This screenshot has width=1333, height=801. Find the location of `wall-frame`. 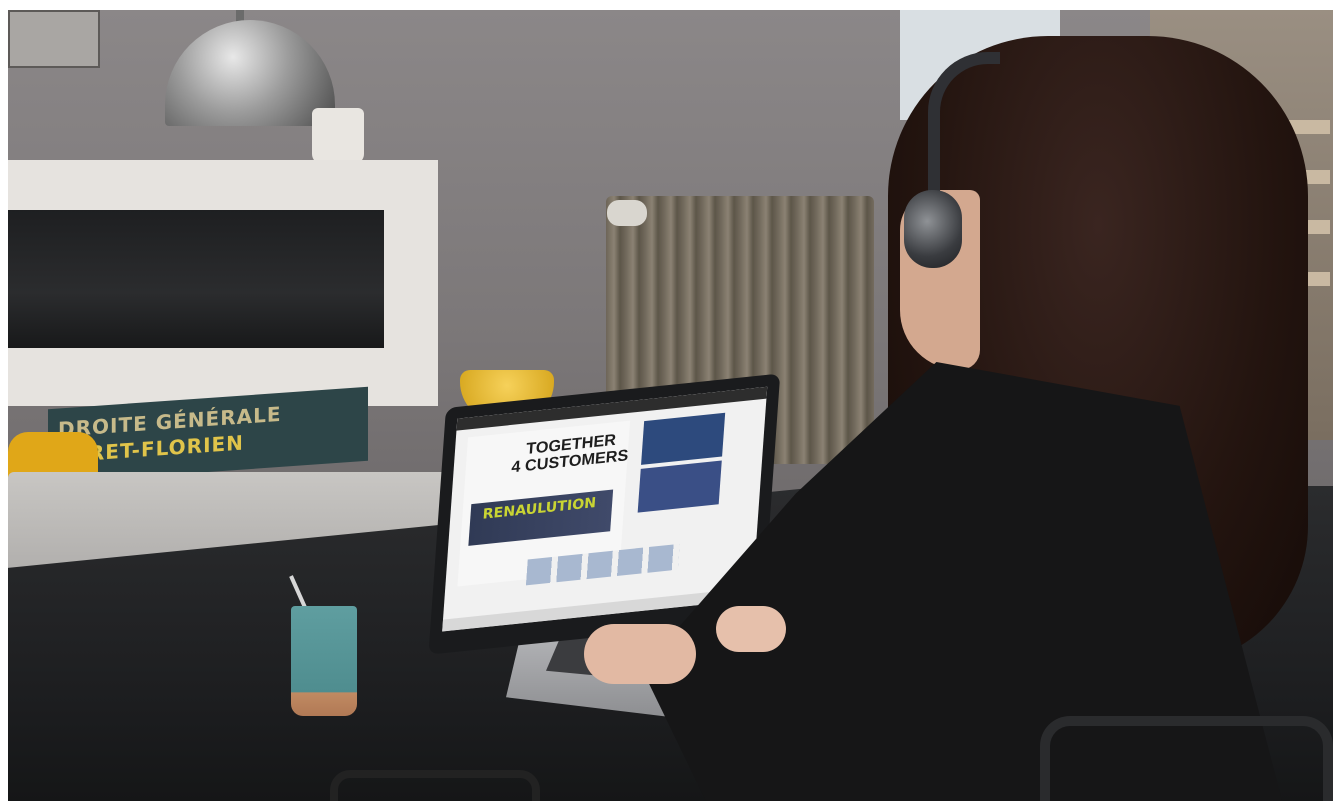

wall-frame is located at coordinates (54, 39).